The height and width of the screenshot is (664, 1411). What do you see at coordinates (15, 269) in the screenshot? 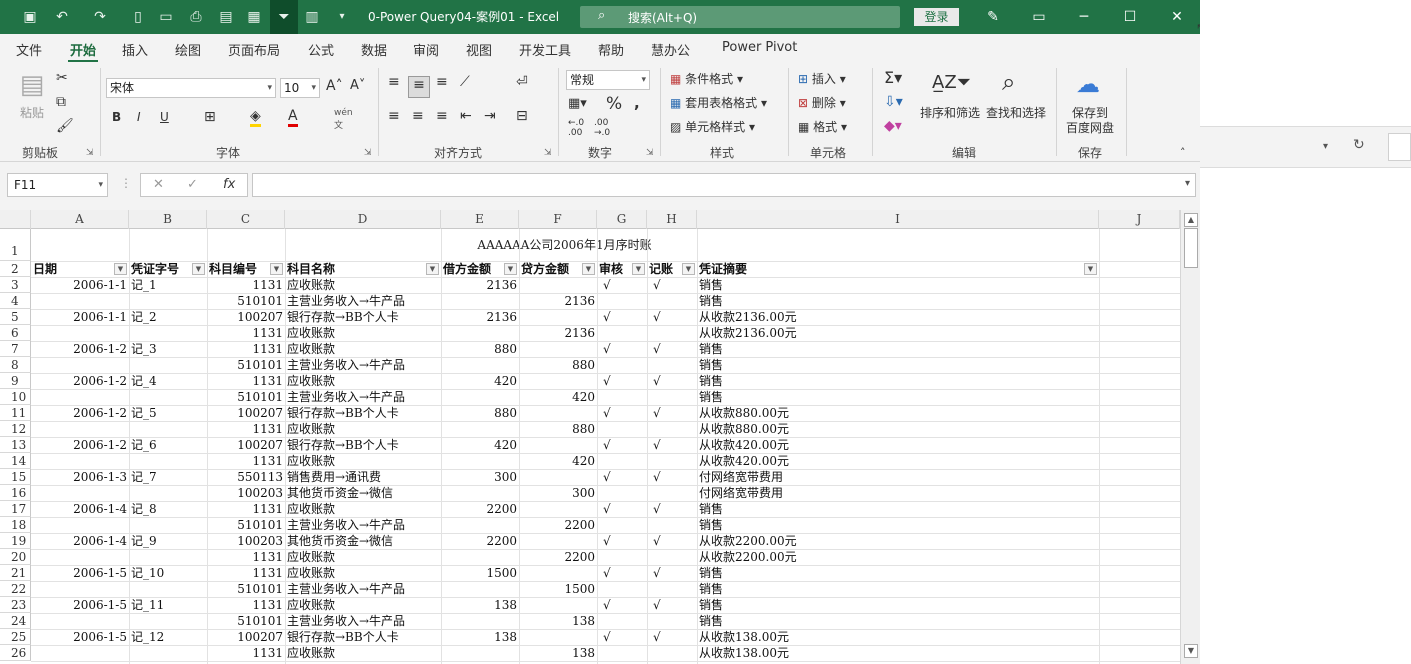
I see `row-header: 2` at bounding box center [15, 269].